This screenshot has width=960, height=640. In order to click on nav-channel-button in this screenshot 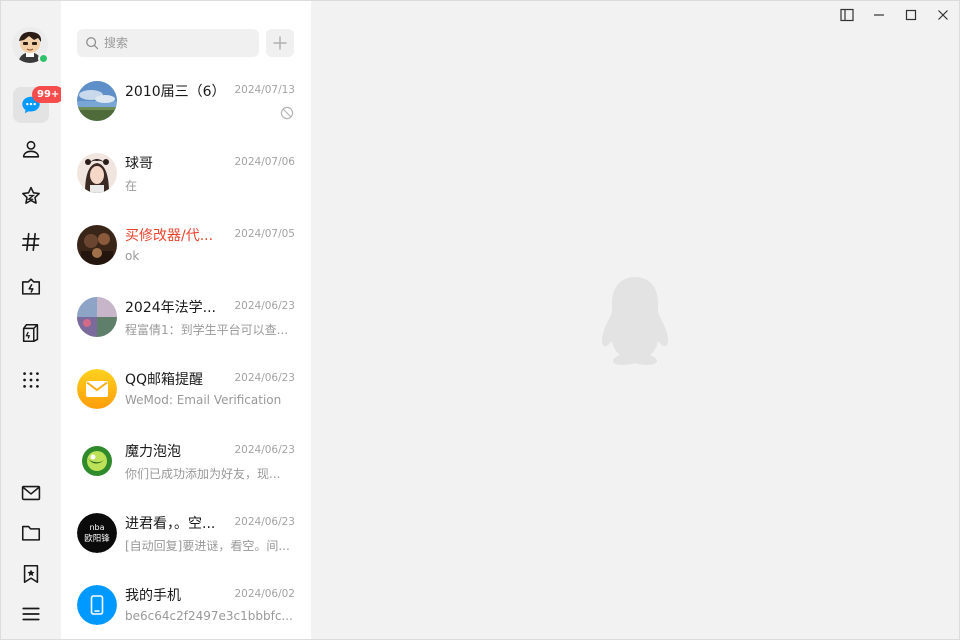, I will do `click(31, 242)`.